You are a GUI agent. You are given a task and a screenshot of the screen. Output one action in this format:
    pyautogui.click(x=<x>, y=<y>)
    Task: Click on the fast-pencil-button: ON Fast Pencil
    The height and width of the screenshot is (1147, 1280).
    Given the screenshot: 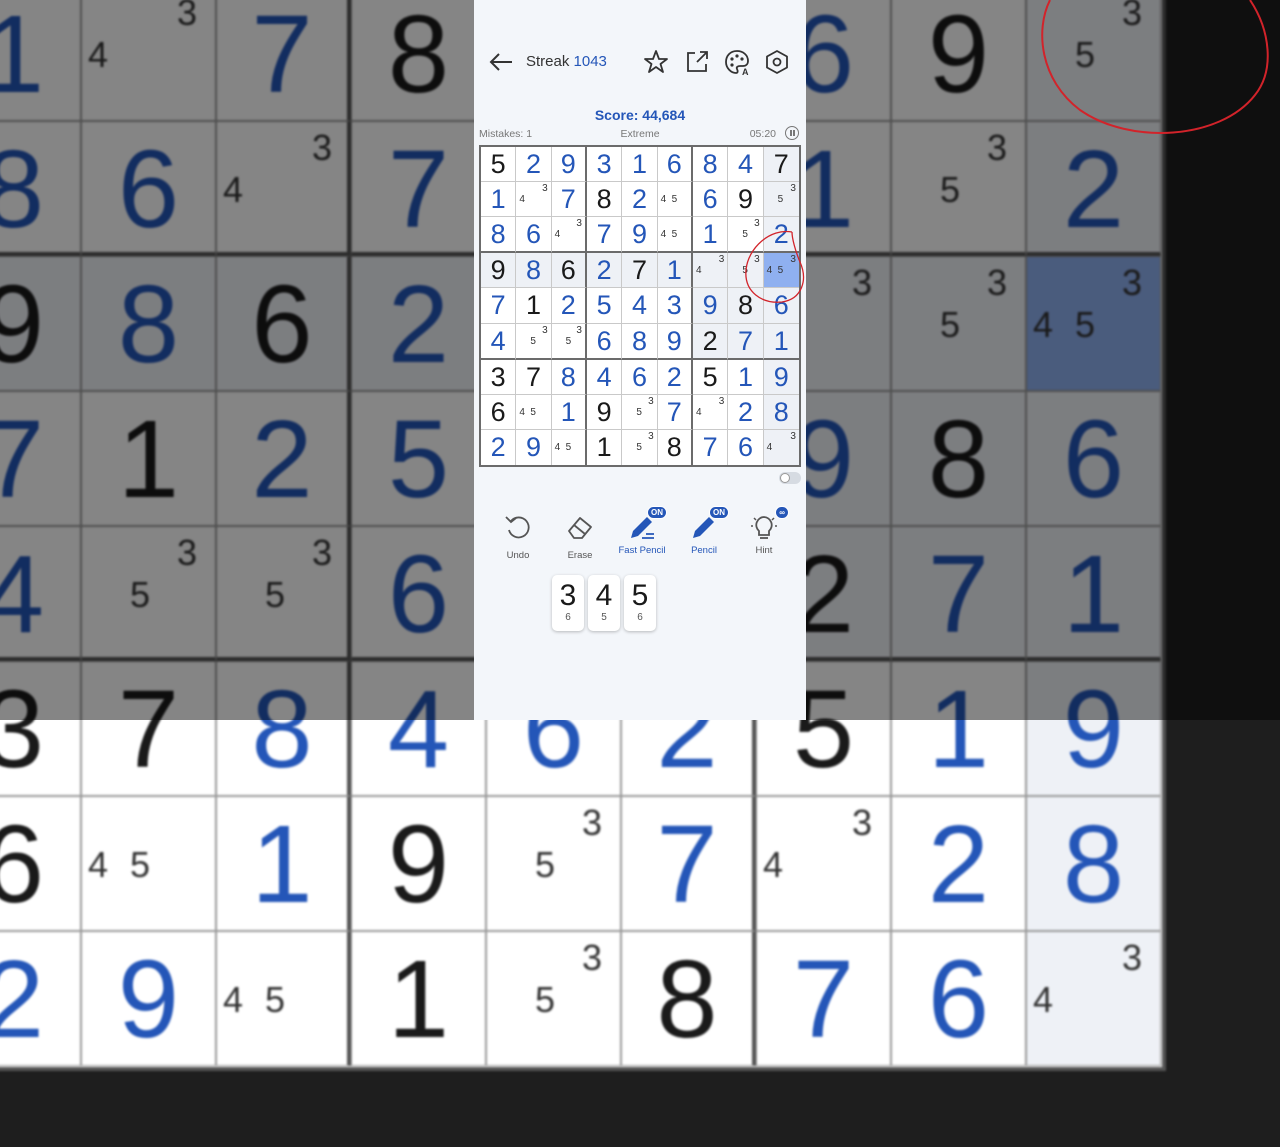 What is the action you would take?
    pyautogui.click(x=642, y=531)
    